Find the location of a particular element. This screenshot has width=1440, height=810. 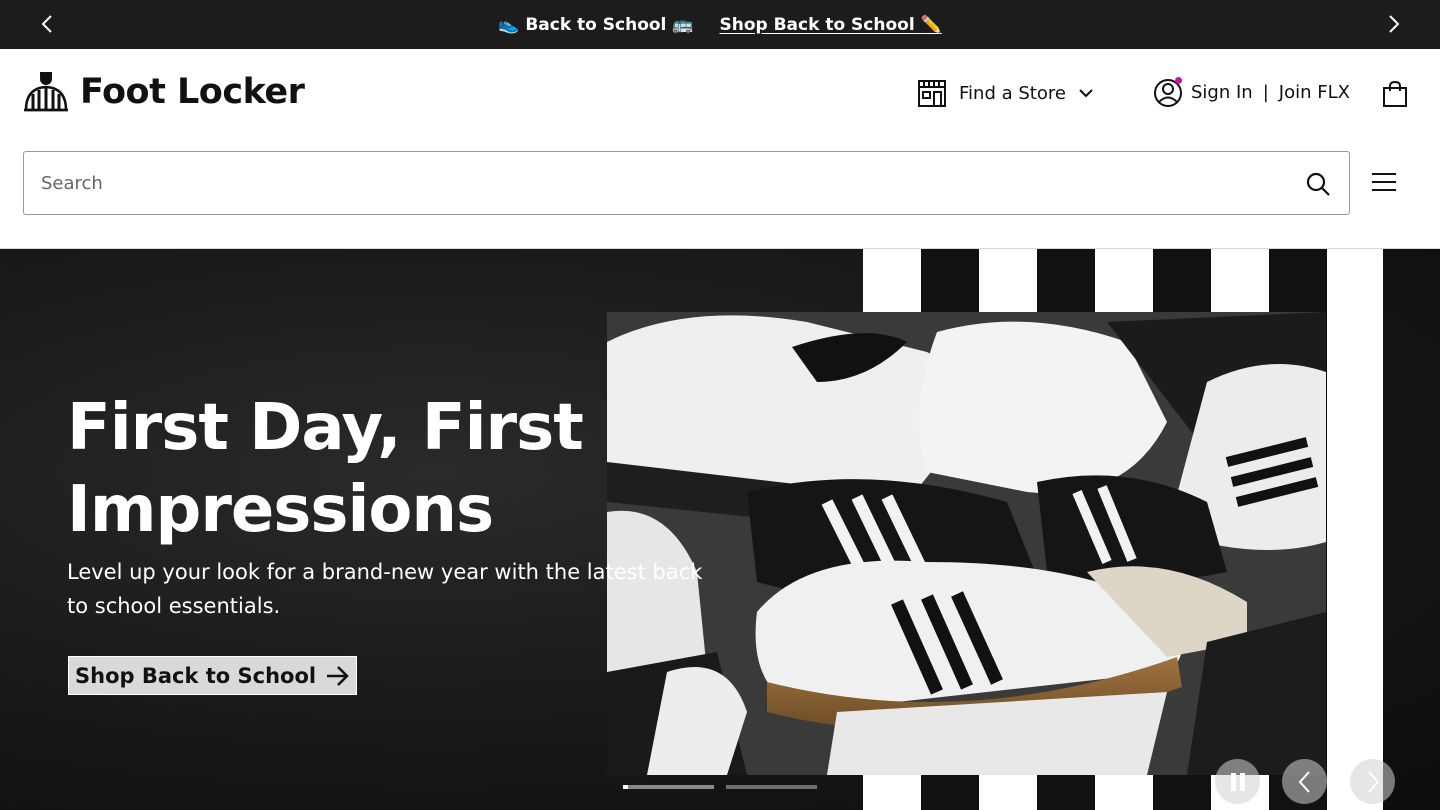

promo-text: Back to School is located at coordinates (596, 24).